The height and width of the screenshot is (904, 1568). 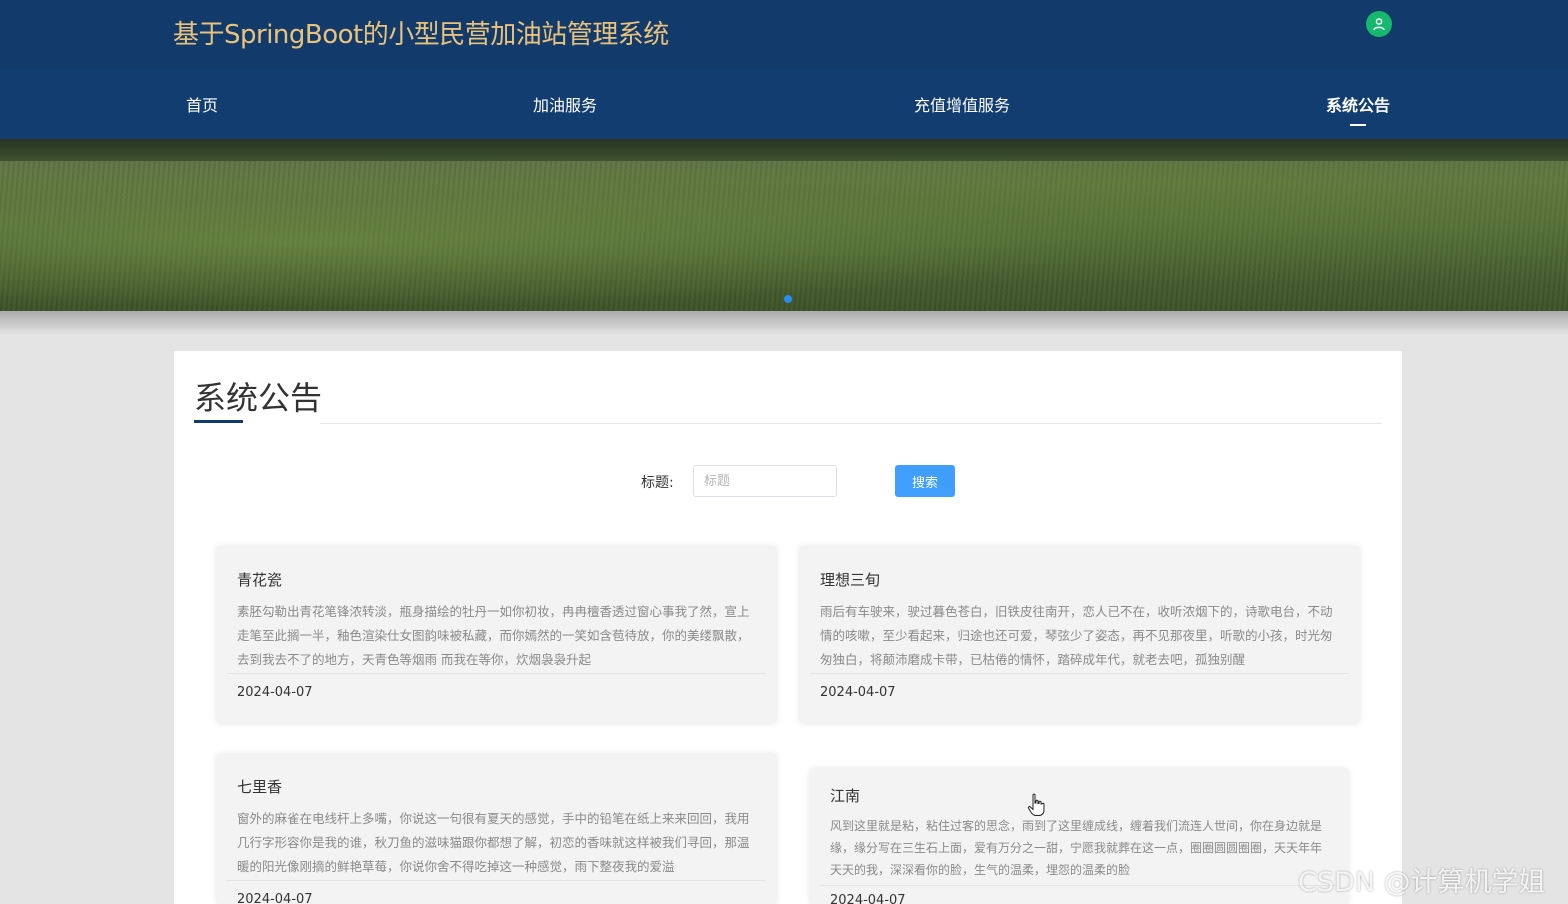 I want to click on card-title: 理想三旬, so click(x=850, y=580).